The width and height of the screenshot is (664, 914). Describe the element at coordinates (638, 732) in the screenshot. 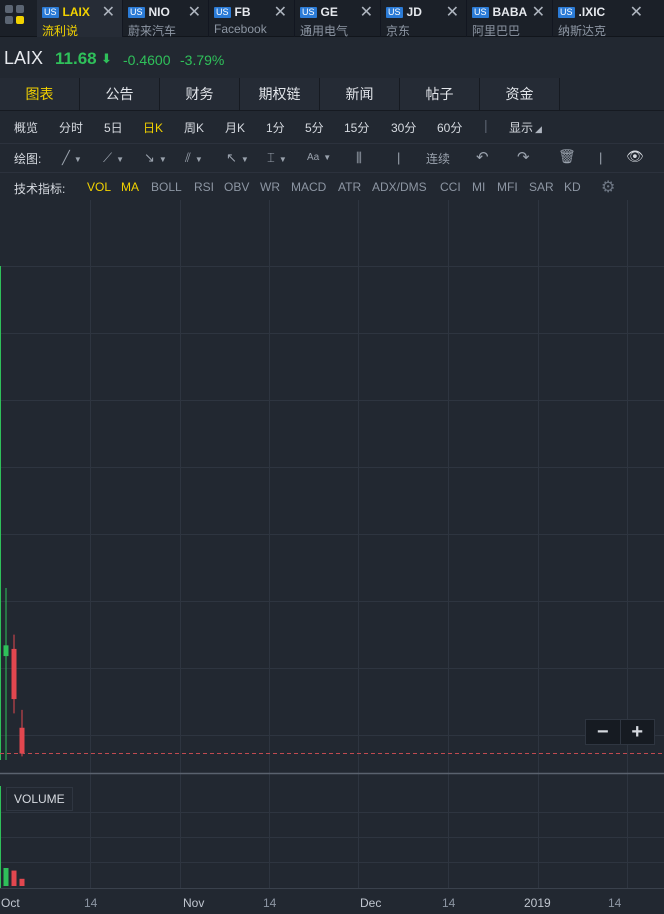

I see `zoom-in-button: +` at that location.